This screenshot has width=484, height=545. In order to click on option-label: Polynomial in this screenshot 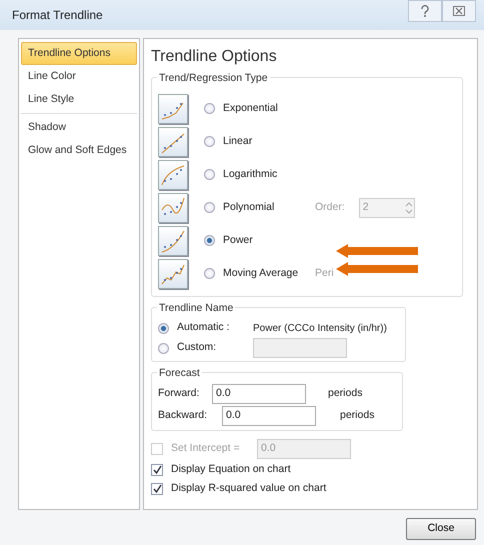, I will do `click(249, 207)`.